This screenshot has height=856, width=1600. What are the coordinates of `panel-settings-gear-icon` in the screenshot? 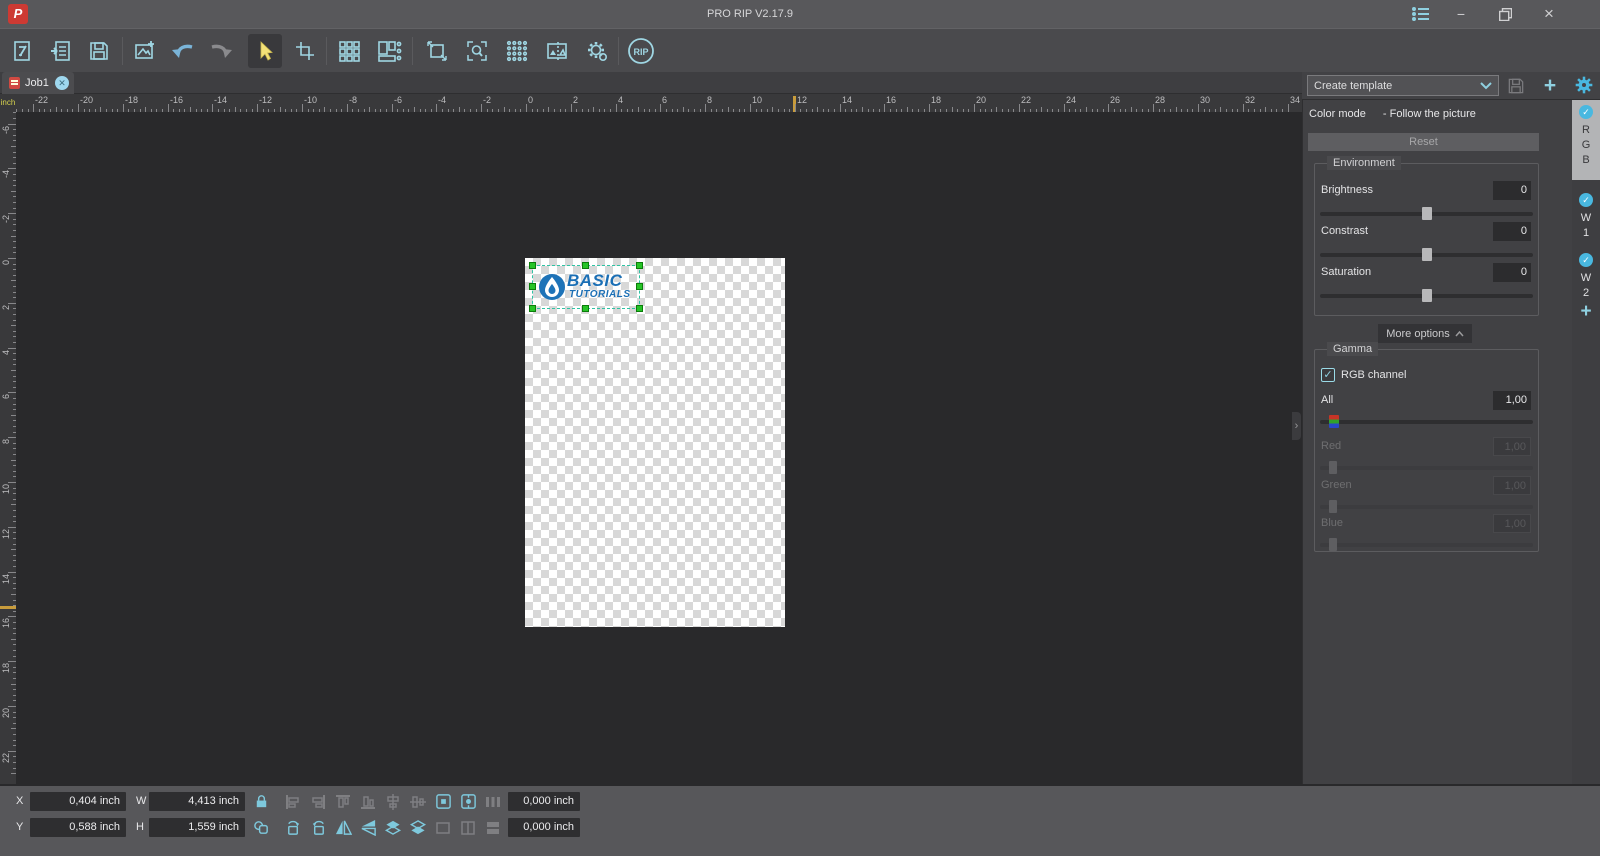 It's located at (1585, 86).